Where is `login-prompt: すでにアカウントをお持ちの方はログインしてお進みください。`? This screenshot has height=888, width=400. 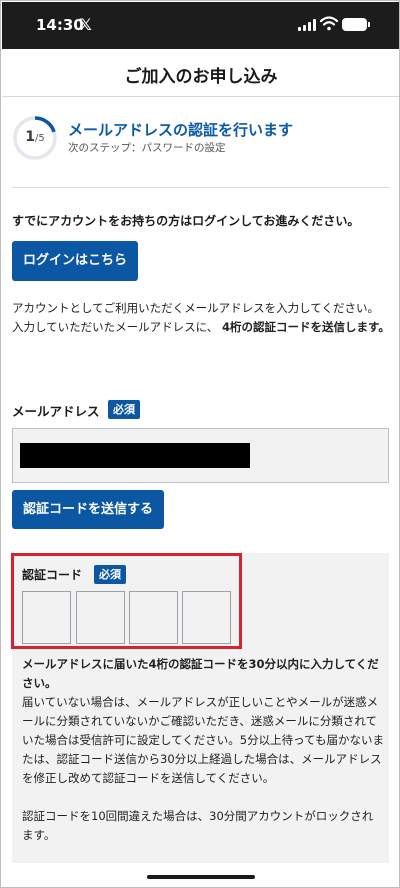 login-prompt: すでにアカウントをお持ちの方はログインしてお進みください。 is located at coordinates (186, 221).